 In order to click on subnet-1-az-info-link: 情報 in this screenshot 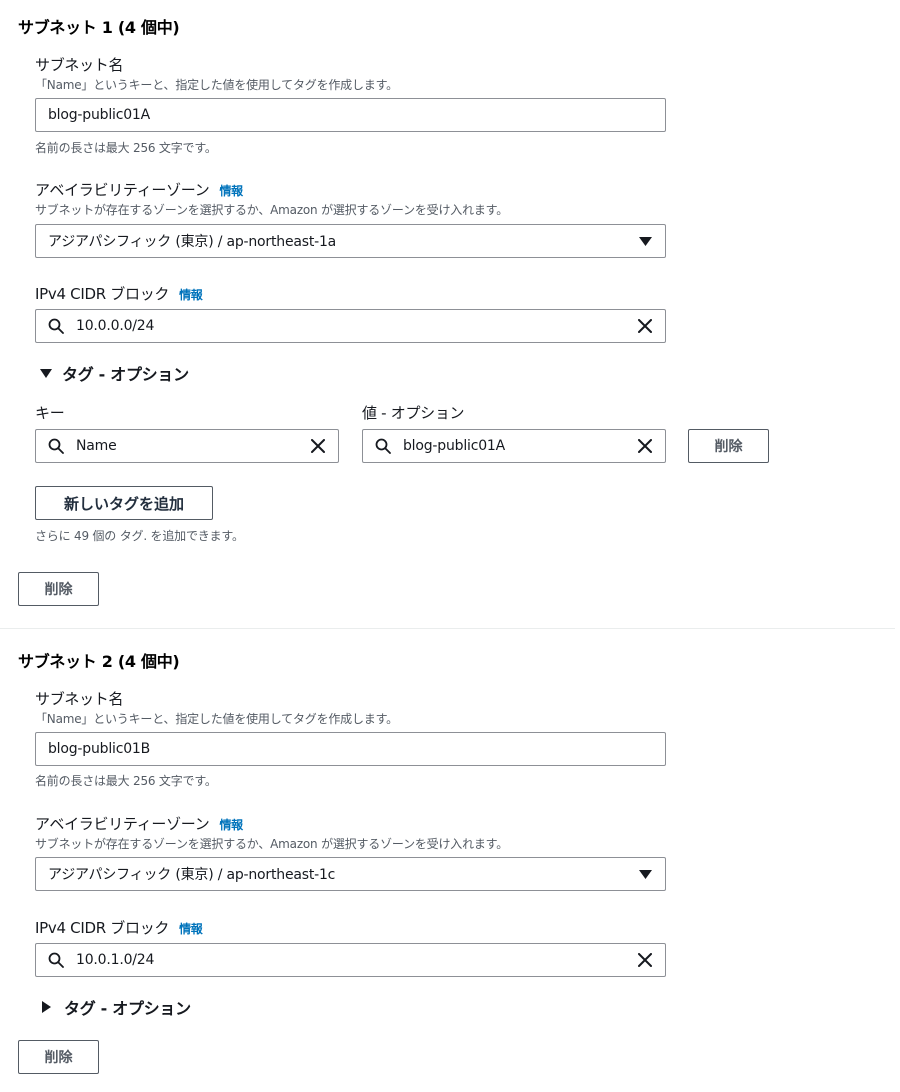, I will do `click(231, 191)`.